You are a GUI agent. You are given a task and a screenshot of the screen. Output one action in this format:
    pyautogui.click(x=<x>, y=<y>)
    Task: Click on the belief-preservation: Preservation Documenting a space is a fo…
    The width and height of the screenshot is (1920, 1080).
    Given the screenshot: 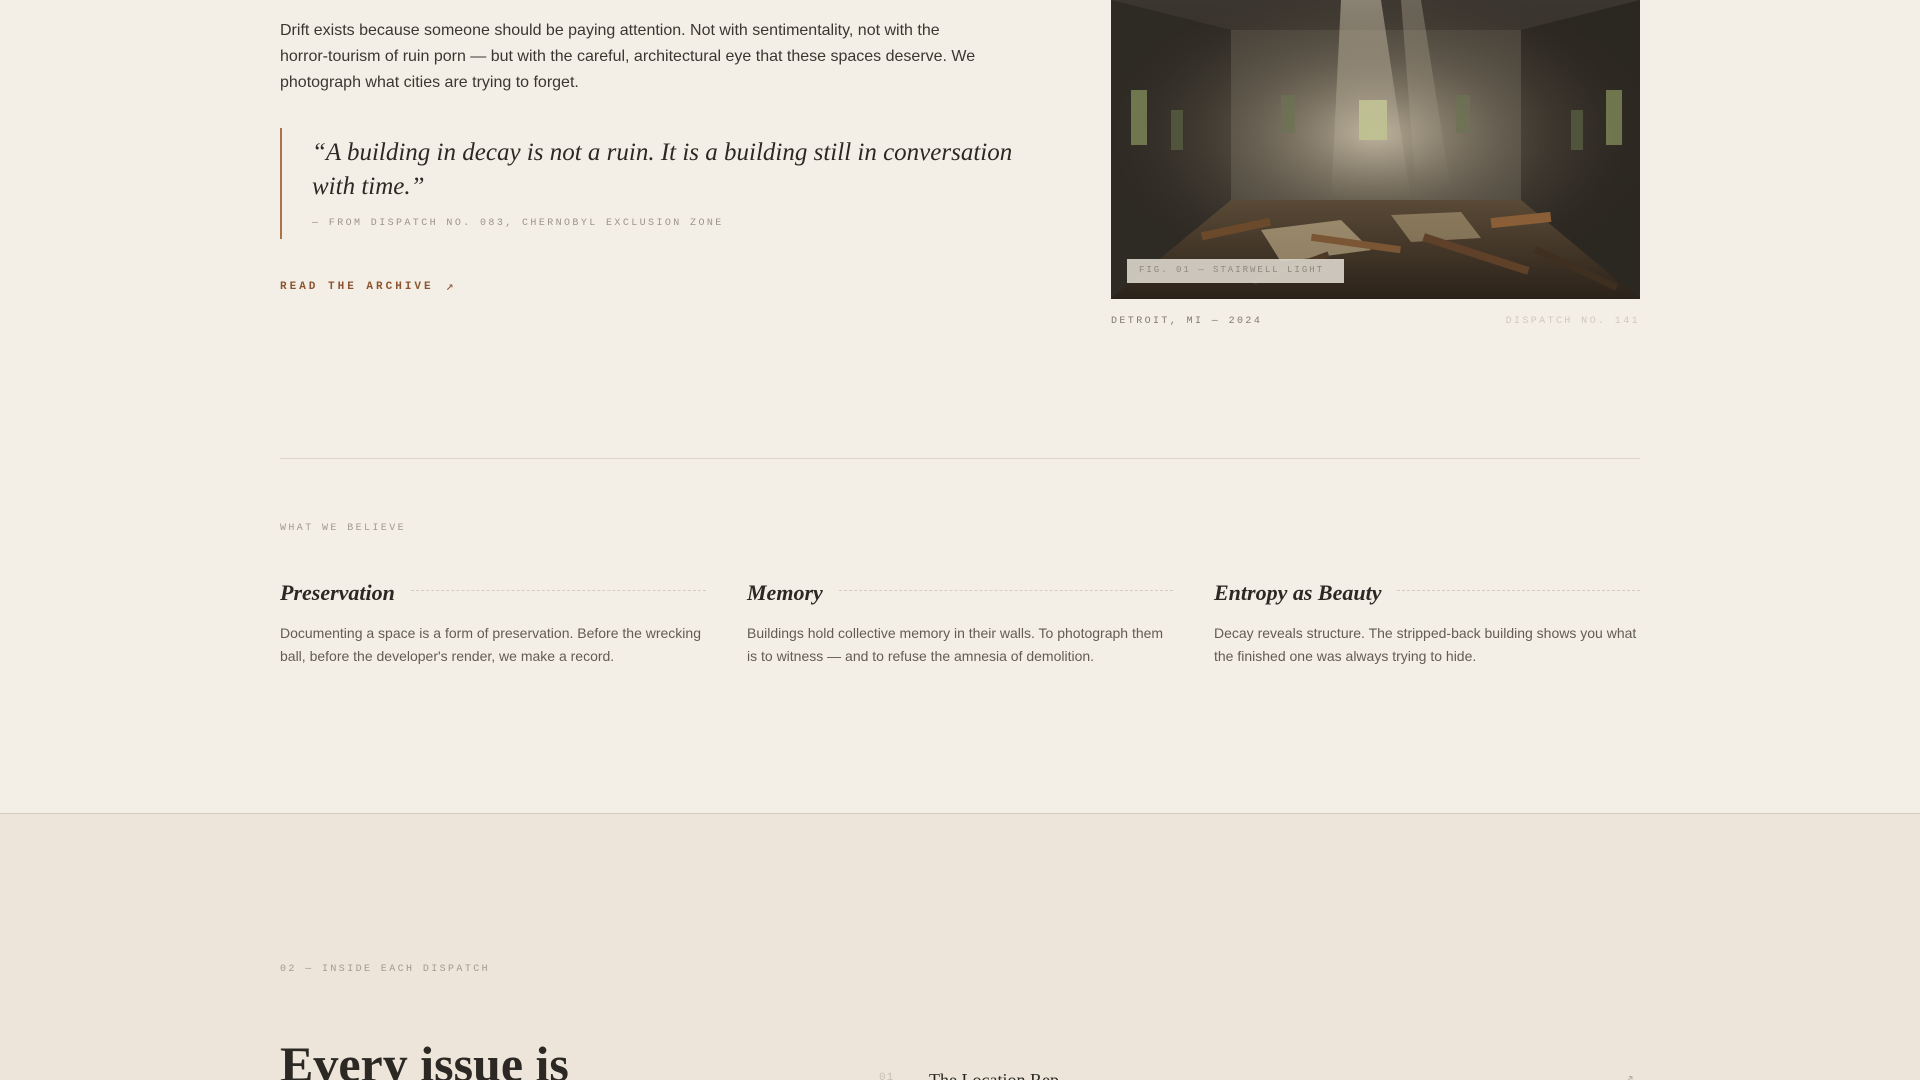 What is the action you would take?
    pyautogui.click(x=493, y=624)
    